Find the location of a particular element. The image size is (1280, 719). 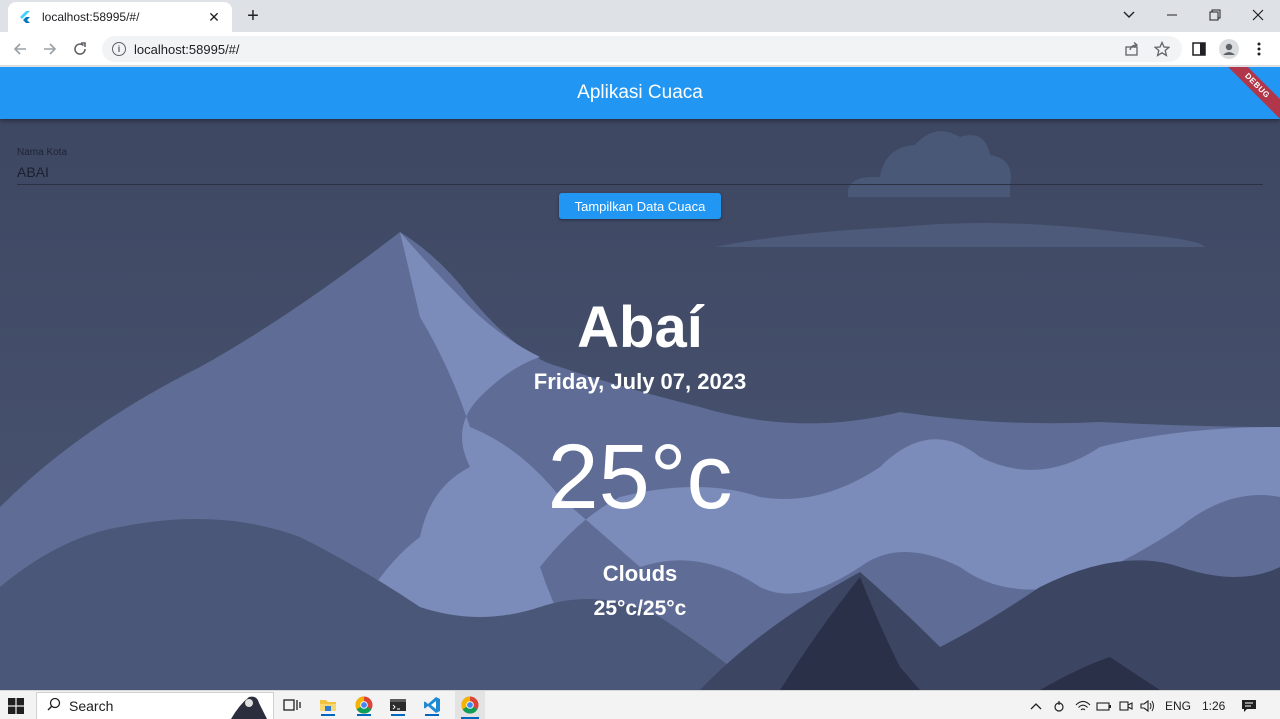

clock-time: 1:26 is located at coordinates (1213, 705).